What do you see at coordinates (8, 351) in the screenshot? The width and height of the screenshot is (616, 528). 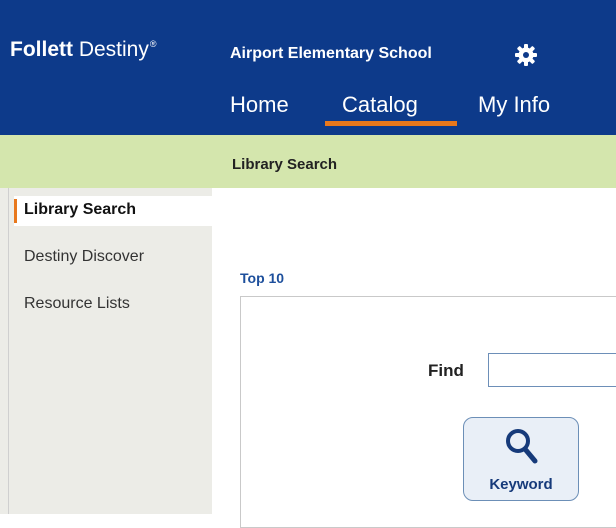 I see `sidebar-divider` at bounding box center [8, 351].